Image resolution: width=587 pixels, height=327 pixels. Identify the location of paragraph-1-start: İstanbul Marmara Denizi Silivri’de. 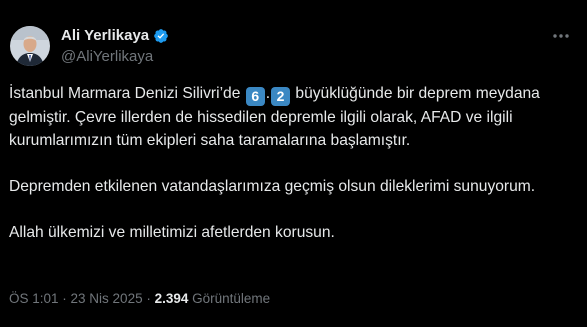
(127, 93).